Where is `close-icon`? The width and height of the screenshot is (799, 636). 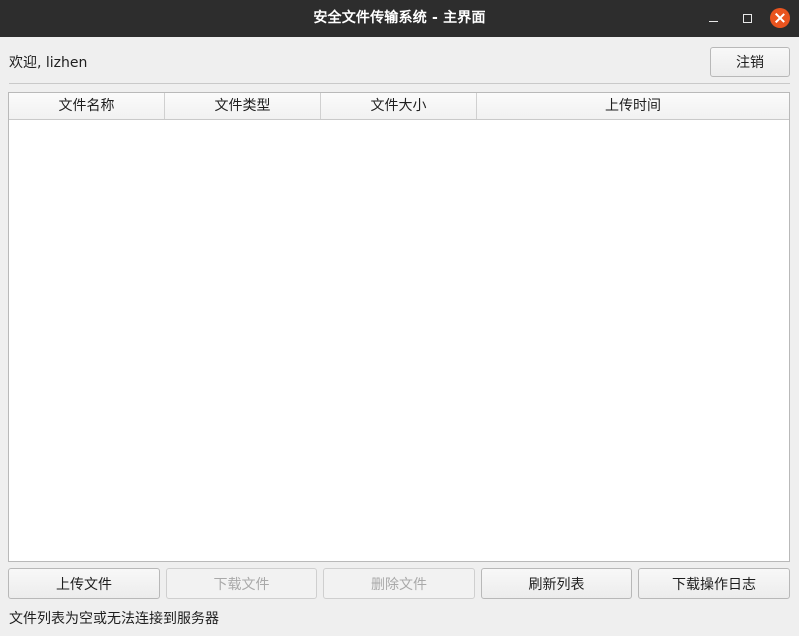
close-icon is located at coordinates (780, 18).